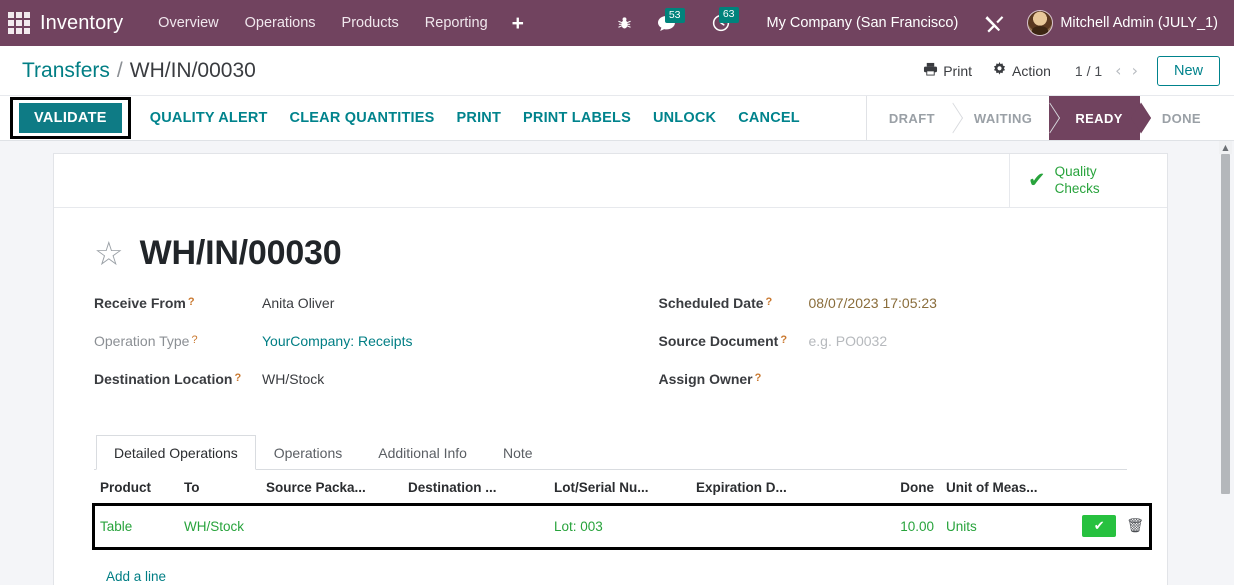  I want to click on developer-tools-icon, so click(994, 23).